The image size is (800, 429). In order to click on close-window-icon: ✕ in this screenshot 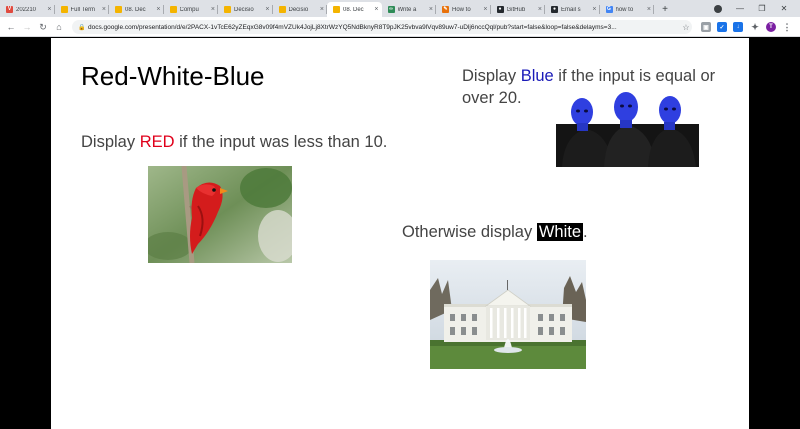, I will do `click(784, 8)`.